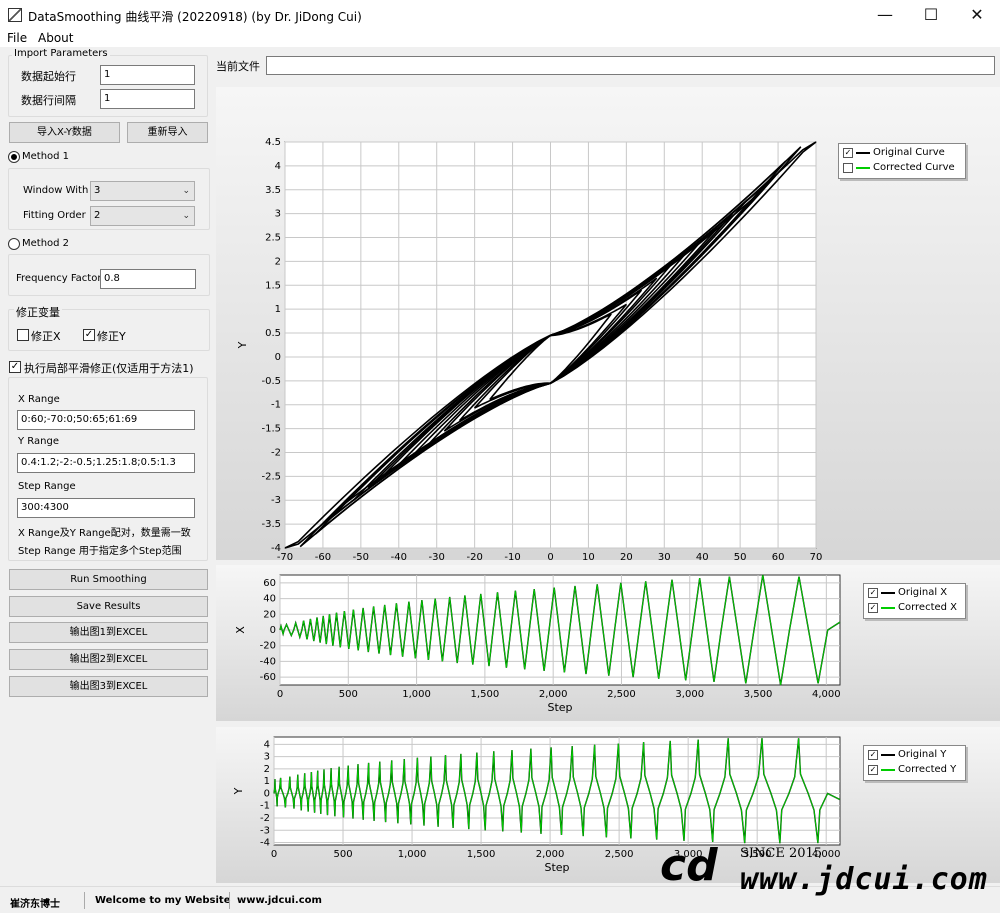 Image resolution: width=1000 pixels, height=913 pixels. Describe the element at coordinates (84, 900) in the screenshot. I see `status-divider` at that location.